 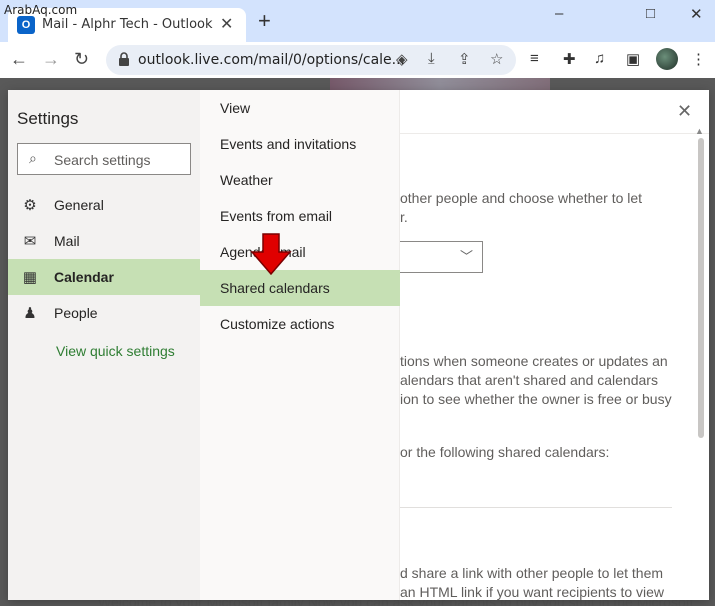 What do you see at coordinates (441, 257) in the screenshot?
I see `calendar-select-dropdown: ﹀` at bounding box center [441, 257].